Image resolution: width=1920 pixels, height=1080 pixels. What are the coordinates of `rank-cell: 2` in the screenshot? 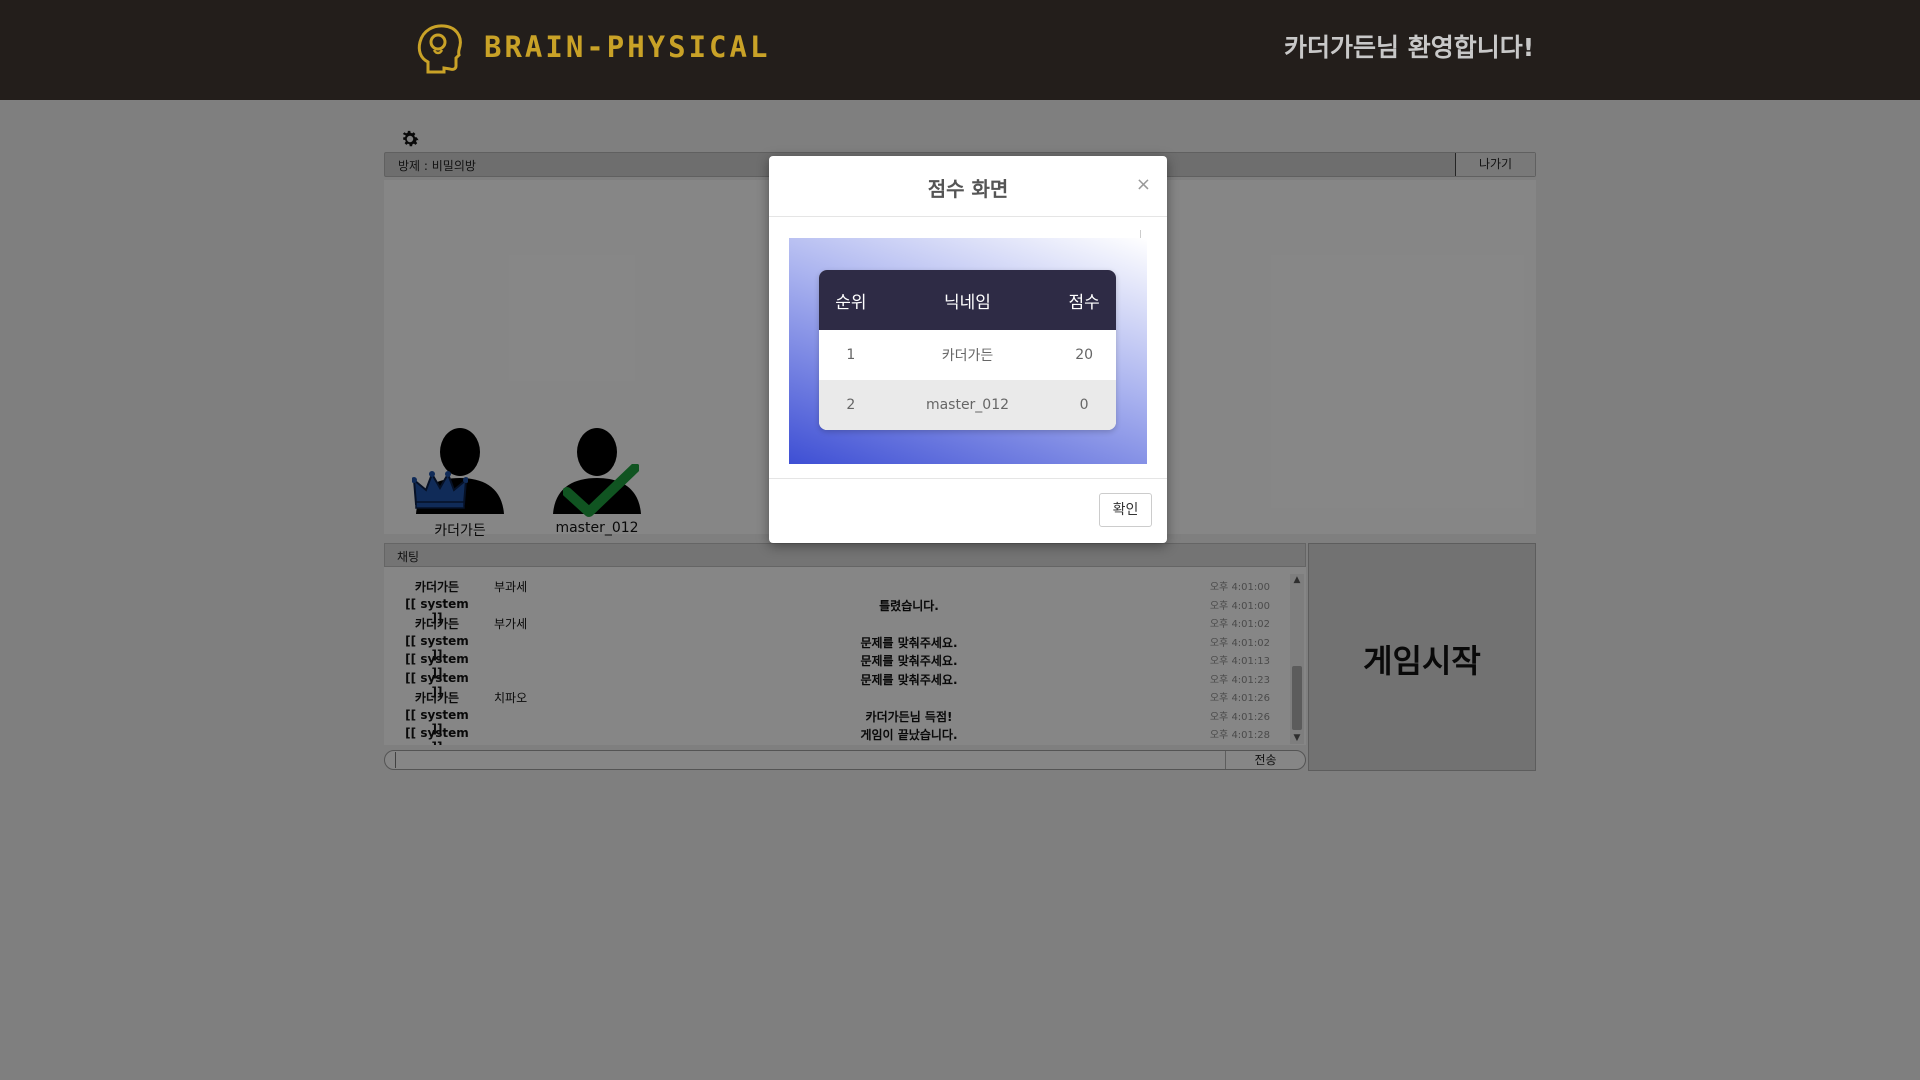 It's located at (851, 405).